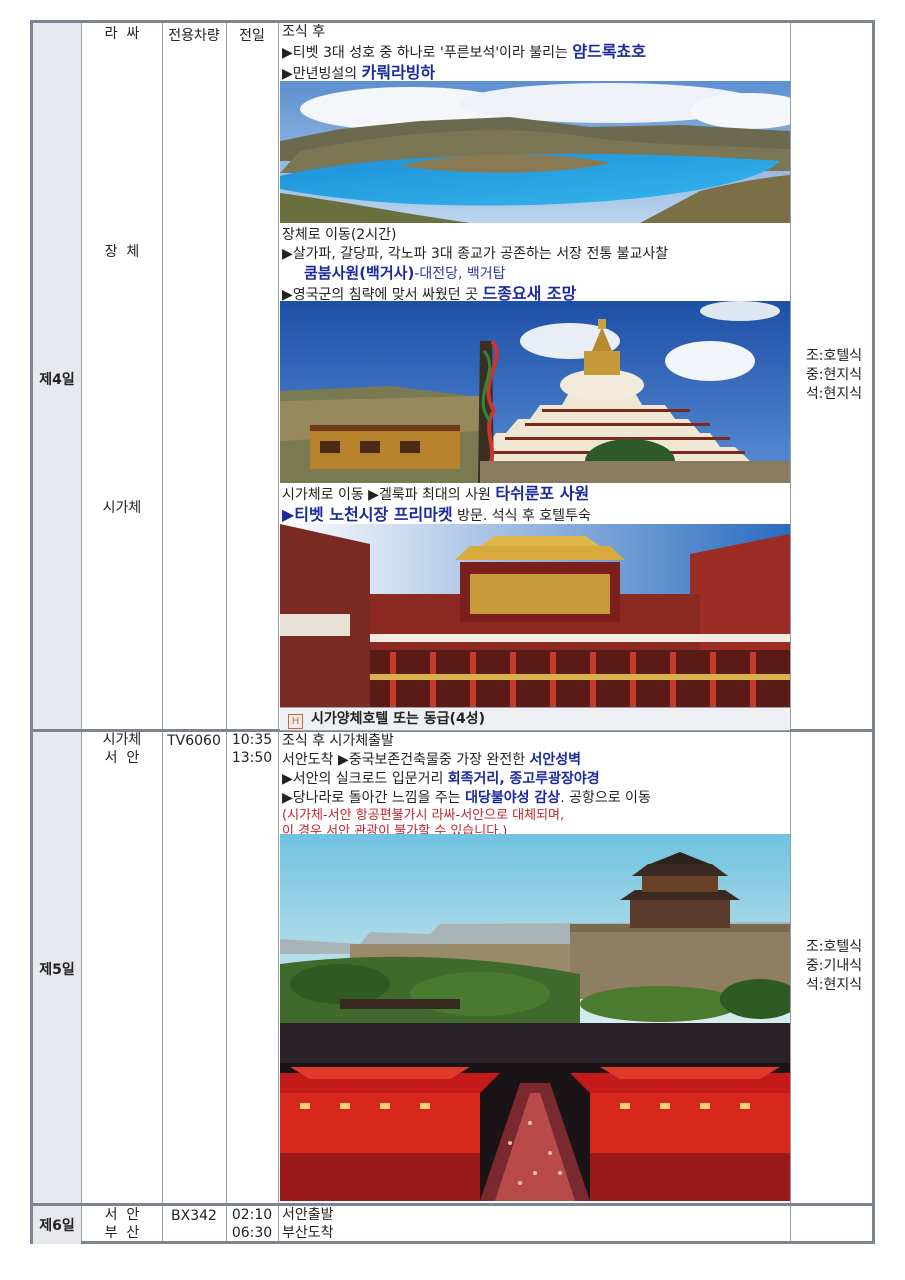 This screenshot has height=1280, width=905. I want to click on tang-paradise-night-photo, so click(535, 1112).